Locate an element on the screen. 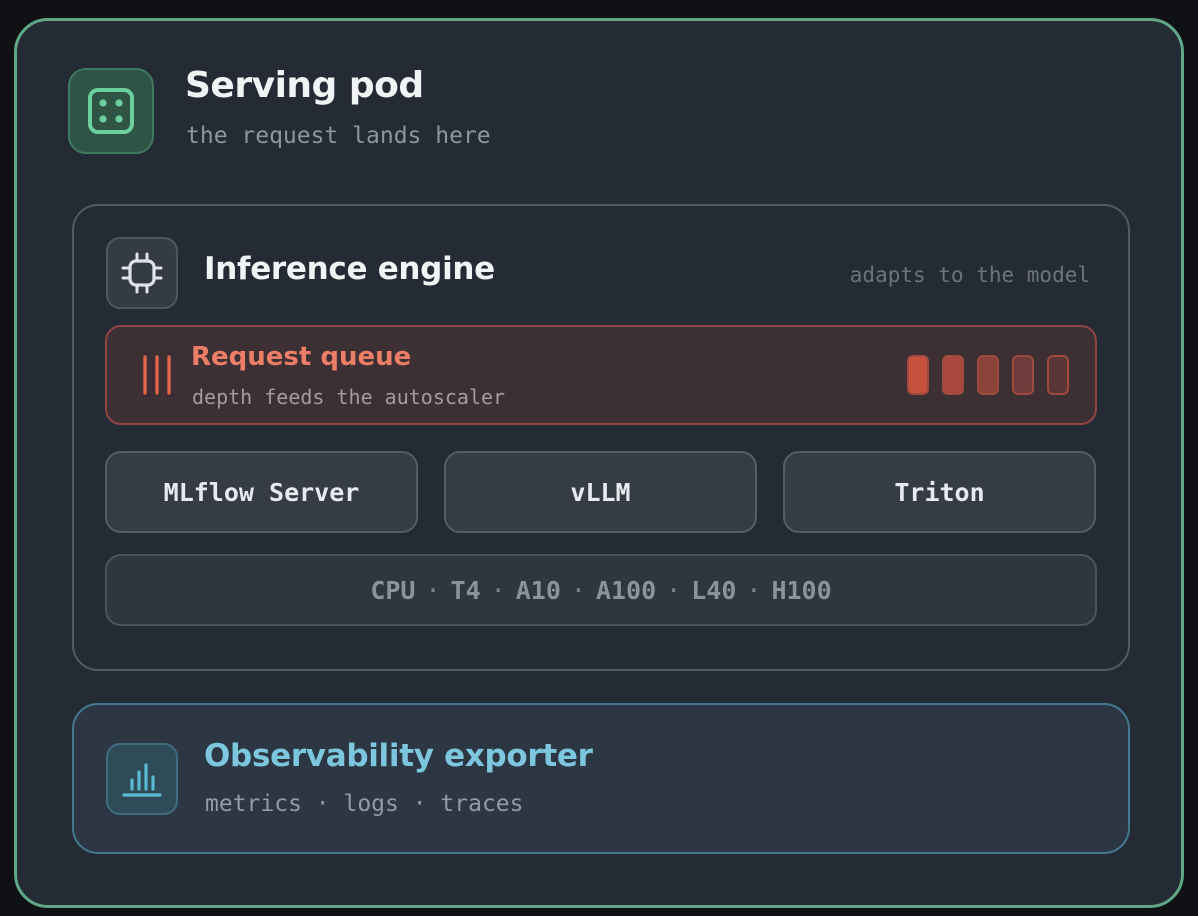 This screenshot has height=916, width=1198. server-option-triton: Triton is located at coordinates (939, 492).